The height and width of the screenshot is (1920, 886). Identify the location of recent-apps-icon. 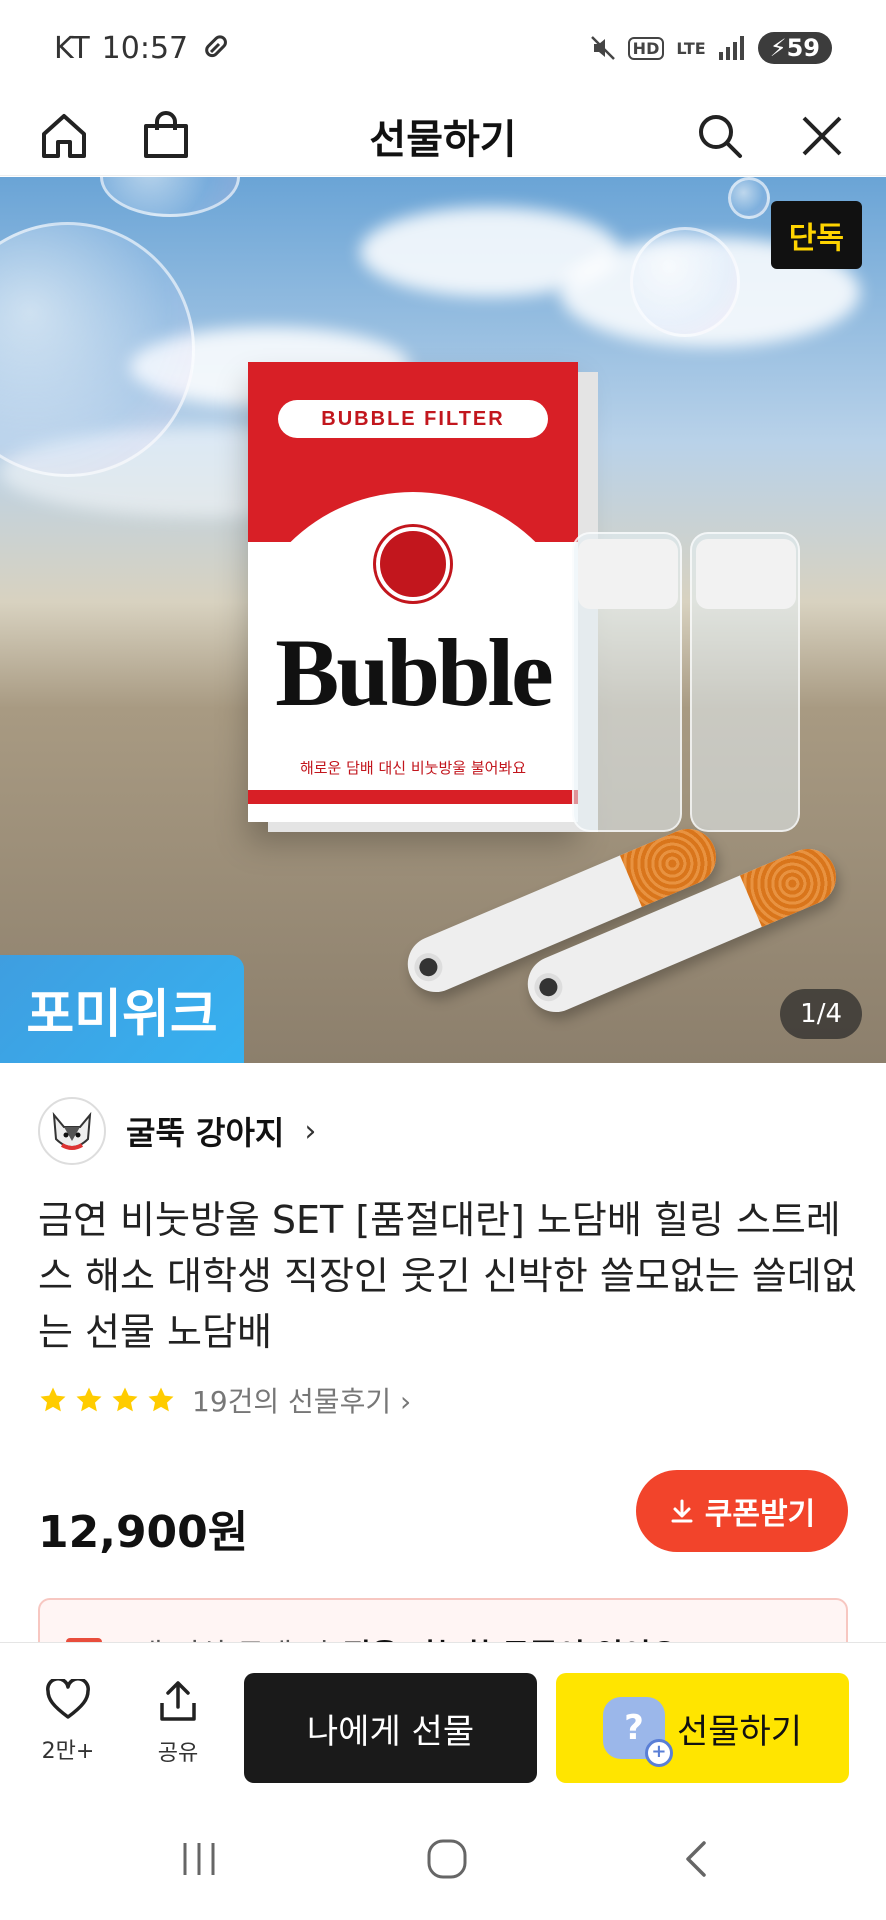
(199, 1859).